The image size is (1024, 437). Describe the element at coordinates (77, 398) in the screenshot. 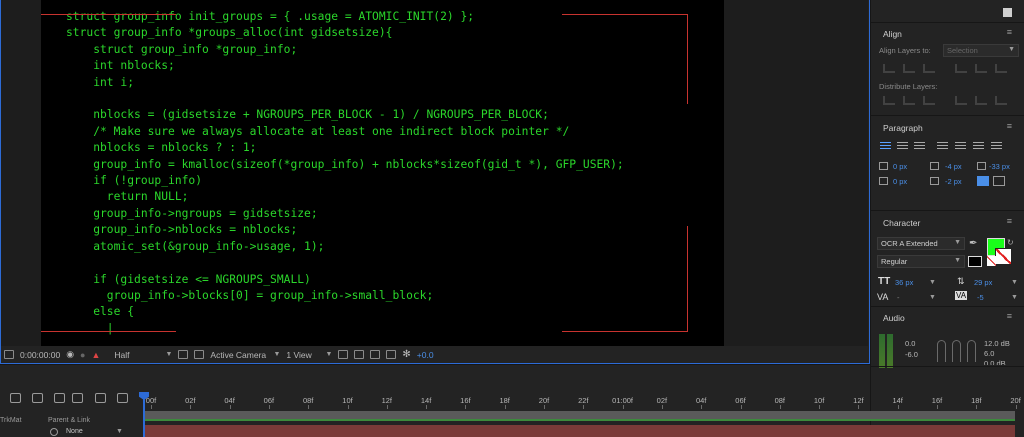

I see `motion-blur-icon` at that location.